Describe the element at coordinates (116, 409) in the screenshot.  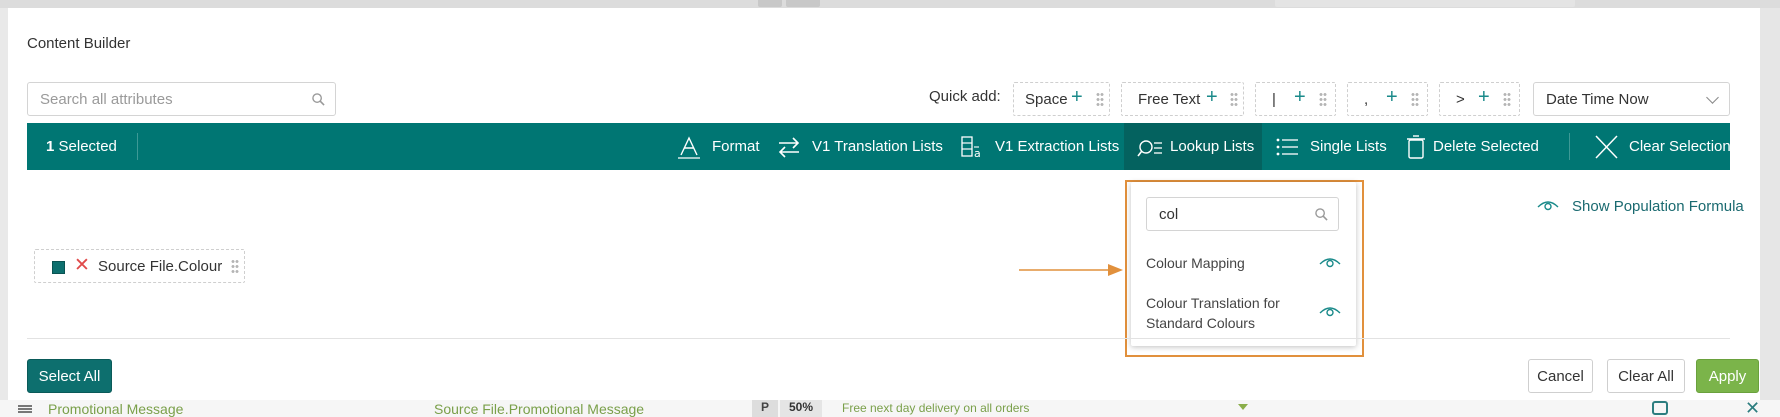
I see `row-name: Promotional Message` at that location.